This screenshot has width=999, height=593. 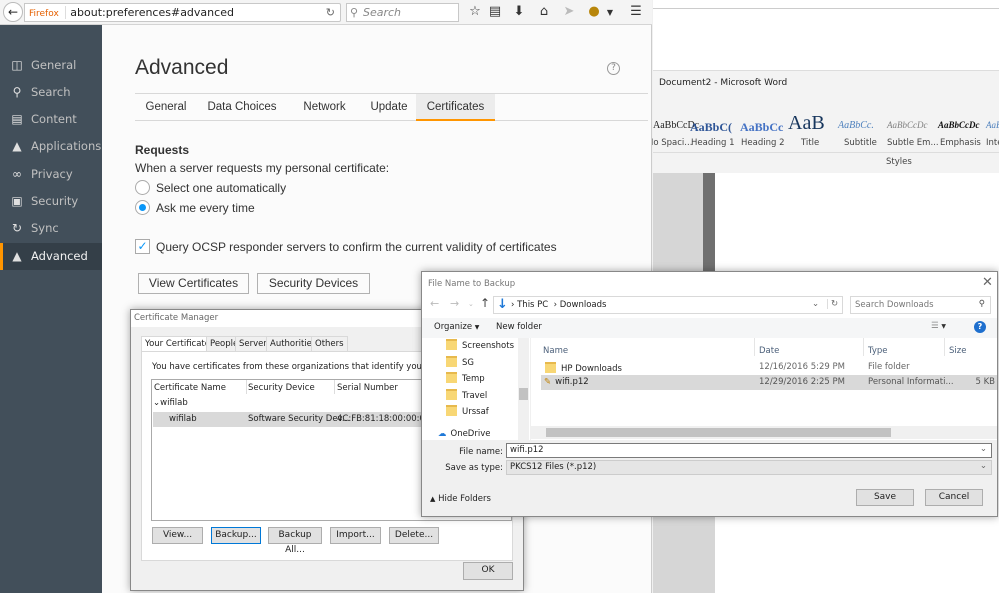 I want to click on nav-item-onedrive: ☁ OneDrive, so click(x=464, y=432).